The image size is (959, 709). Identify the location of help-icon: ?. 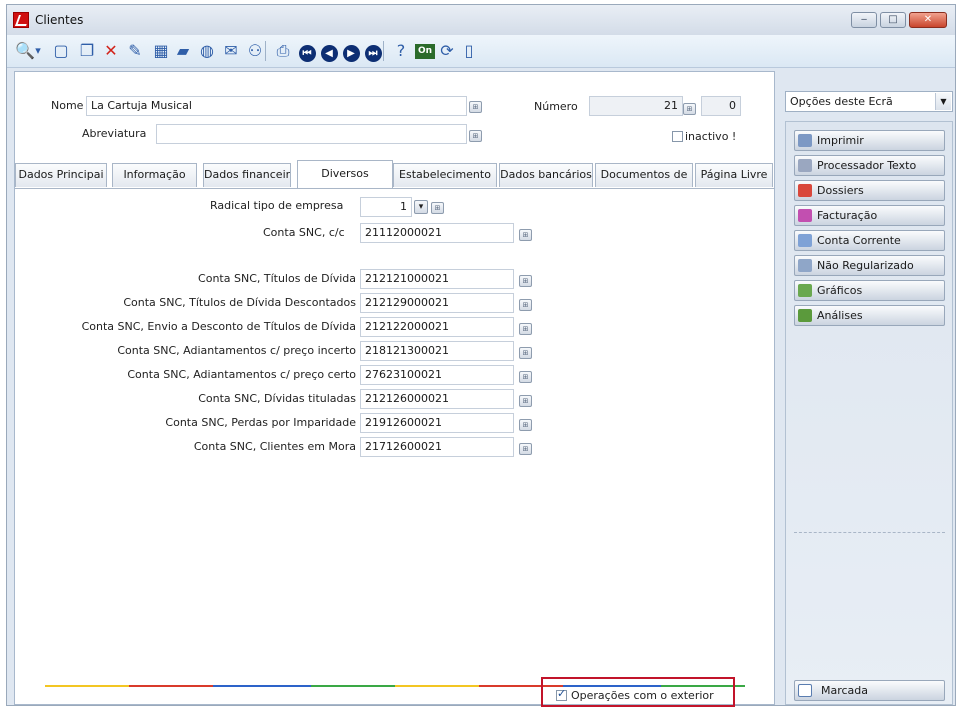
(401, 51).